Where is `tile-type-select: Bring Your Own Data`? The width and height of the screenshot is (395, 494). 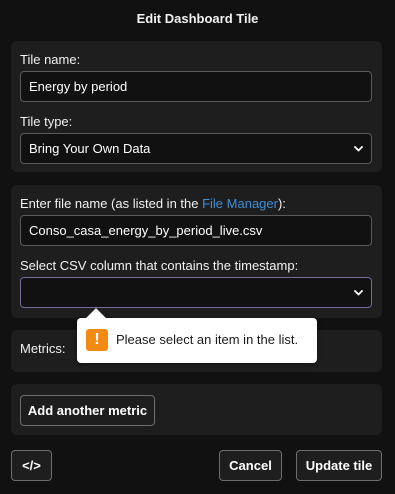
tile-type-select: Bring Your Own Data is located at coordinates (196, 148).